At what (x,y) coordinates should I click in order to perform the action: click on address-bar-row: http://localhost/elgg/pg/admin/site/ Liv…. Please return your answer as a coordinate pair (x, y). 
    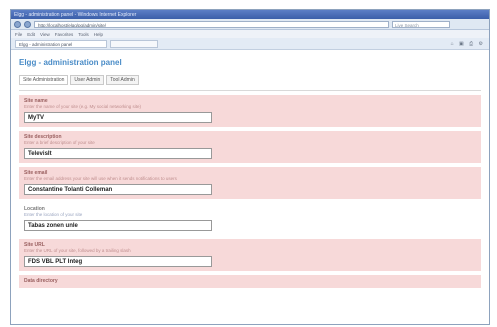
    Looking at the image, I should click on (250, 24).